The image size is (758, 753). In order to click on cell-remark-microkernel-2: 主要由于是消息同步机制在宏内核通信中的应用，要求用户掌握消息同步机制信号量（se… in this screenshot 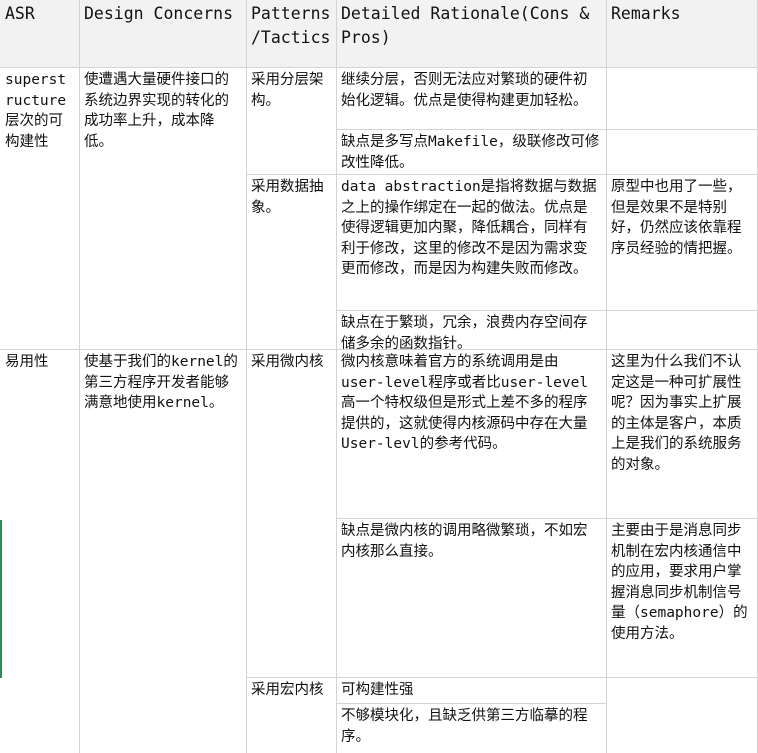, I will do `click(682, 597)`.